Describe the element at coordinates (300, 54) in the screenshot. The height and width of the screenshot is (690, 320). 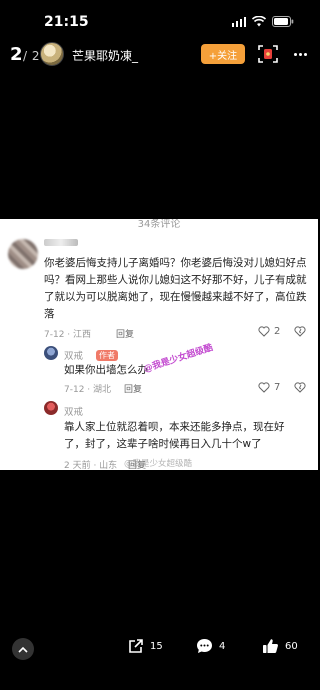
I see `more-icon` at that location.